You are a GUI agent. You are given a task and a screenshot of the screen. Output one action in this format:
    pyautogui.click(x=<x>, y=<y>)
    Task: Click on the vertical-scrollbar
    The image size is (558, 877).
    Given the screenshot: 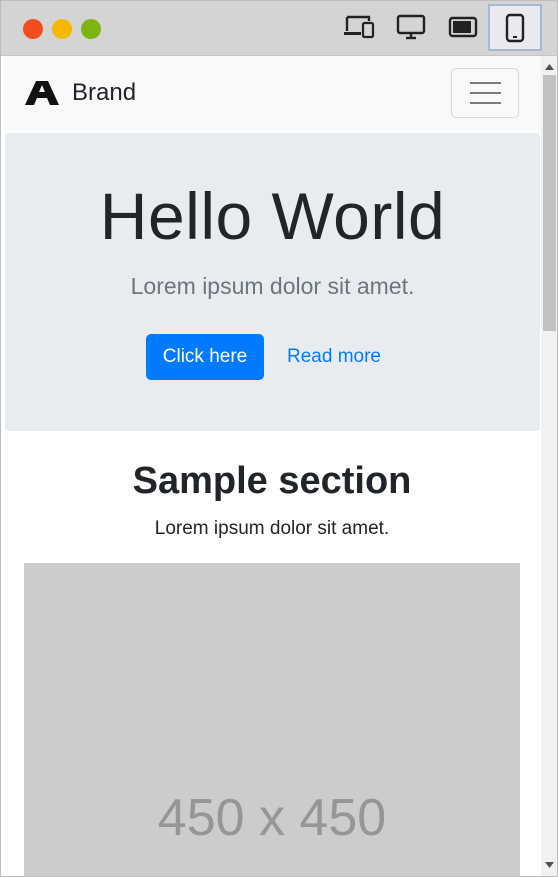 What is the action you would take?
    pyautogui.click(x=549, y=466)
    